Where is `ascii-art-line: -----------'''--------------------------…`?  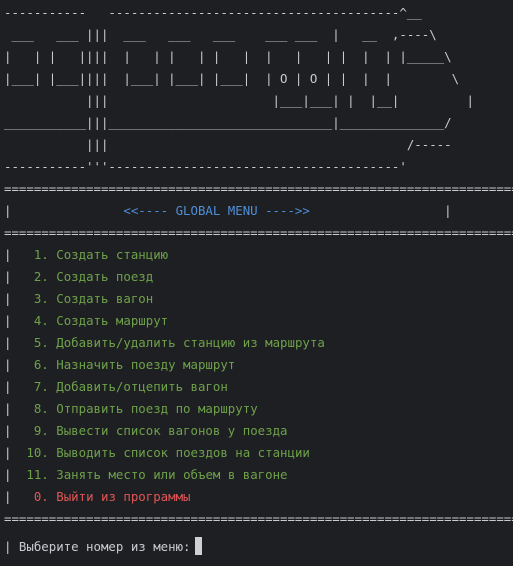 ascii-art-line: -----------'''--------------------------… is located at coordinates (205, 166).